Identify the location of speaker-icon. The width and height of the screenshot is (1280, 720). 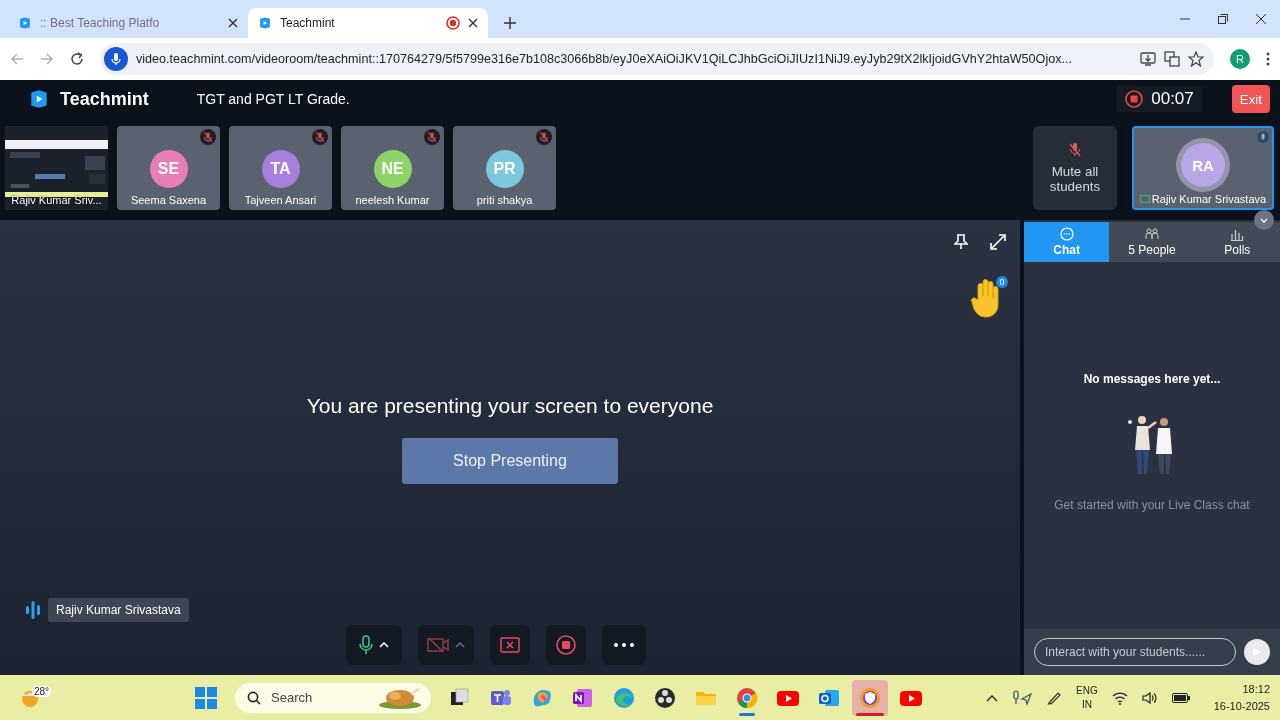
(1149, 697).